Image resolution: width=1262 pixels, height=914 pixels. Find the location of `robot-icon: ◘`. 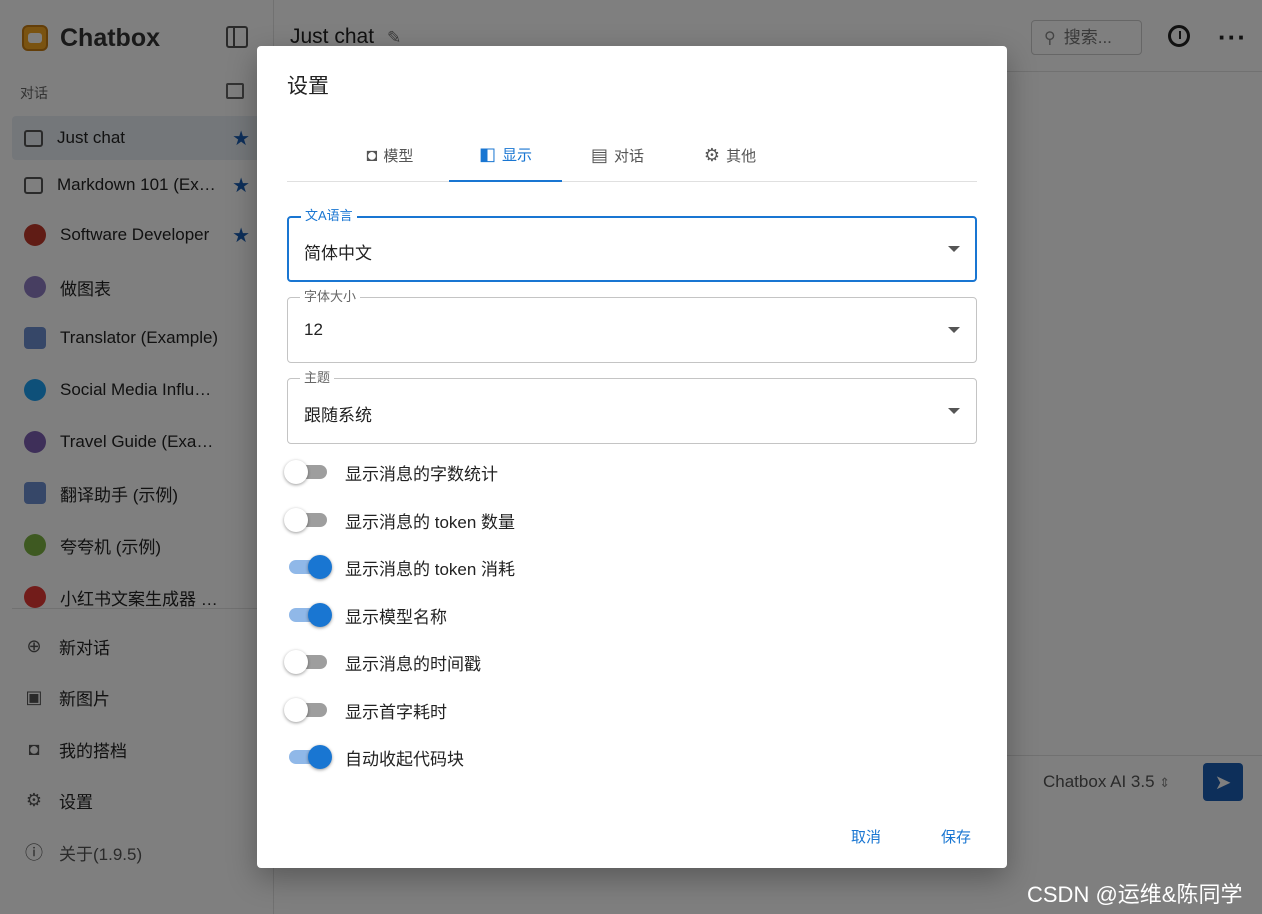

robot-icon: ◘ is located at coordinates (372, 154).